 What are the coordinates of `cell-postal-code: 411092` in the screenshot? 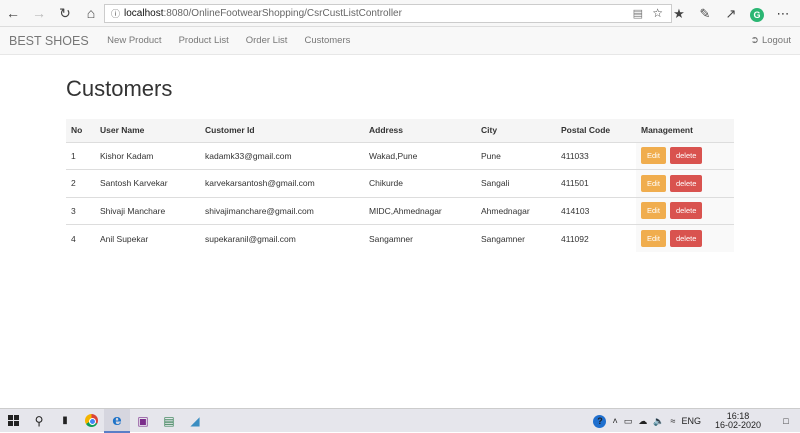 It's located at (596, 238).